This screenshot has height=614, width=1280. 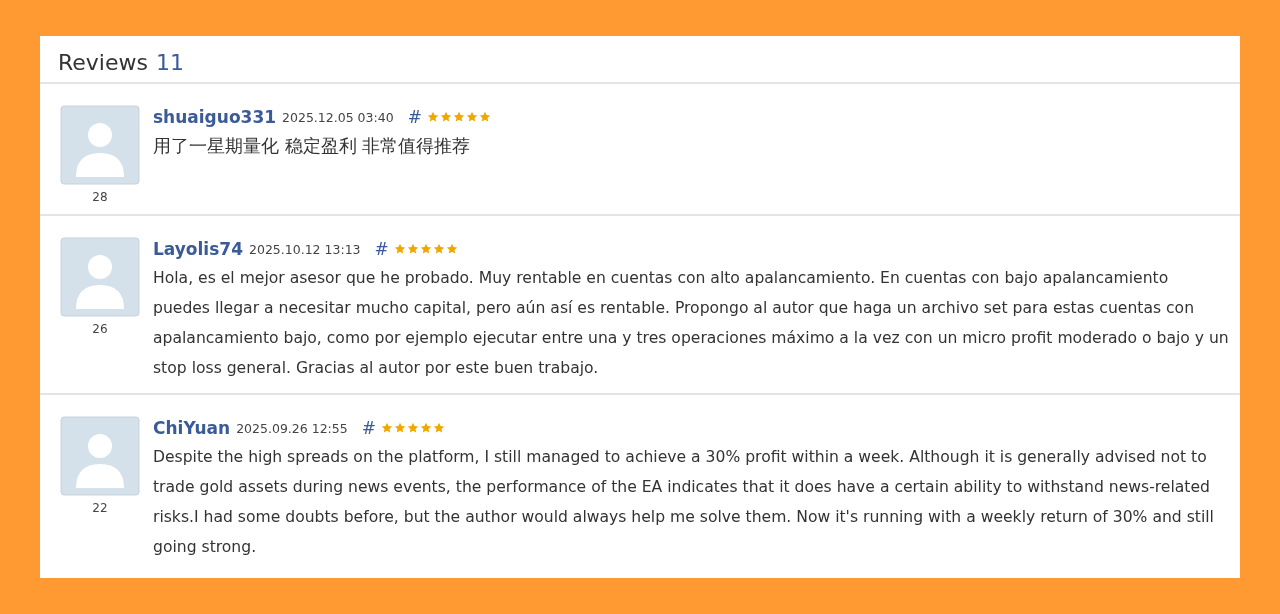 What do you see at coordinates (100, 197) in the screenshot?
I see `rating-count: 28` at bounding box center [100, 197].